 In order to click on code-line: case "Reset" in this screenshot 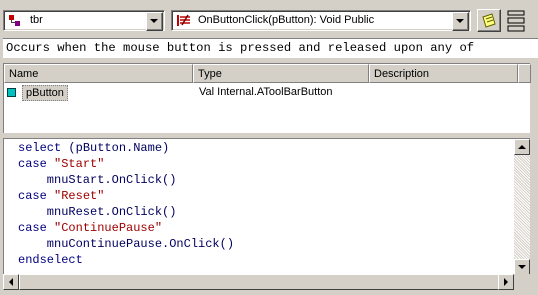, I will do `click(61, 196)`.